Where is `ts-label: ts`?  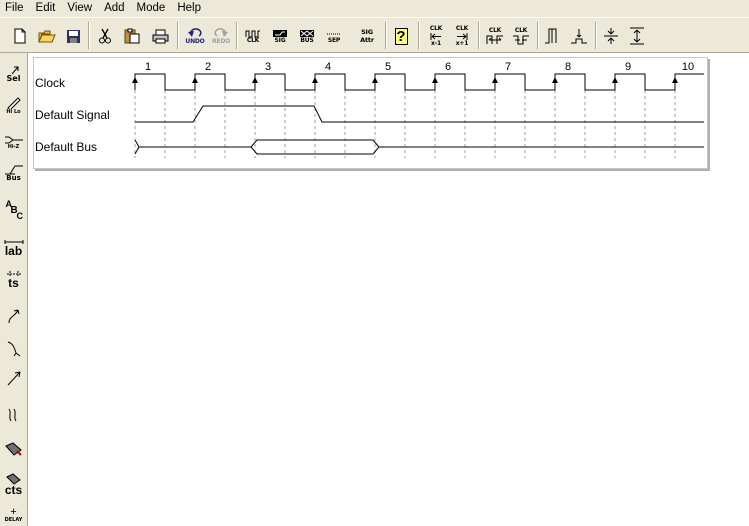
ts-label: ts is located at coordinates (13, 283).